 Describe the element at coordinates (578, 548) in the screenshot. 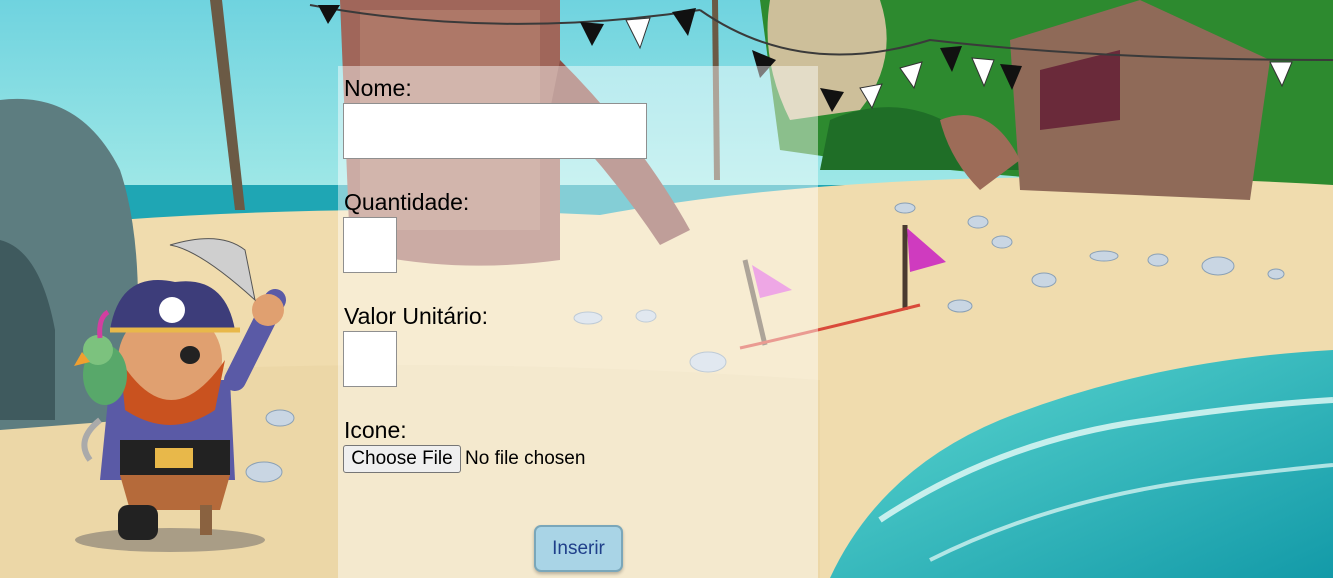

I see `inserir-button: Inserir` at that location.